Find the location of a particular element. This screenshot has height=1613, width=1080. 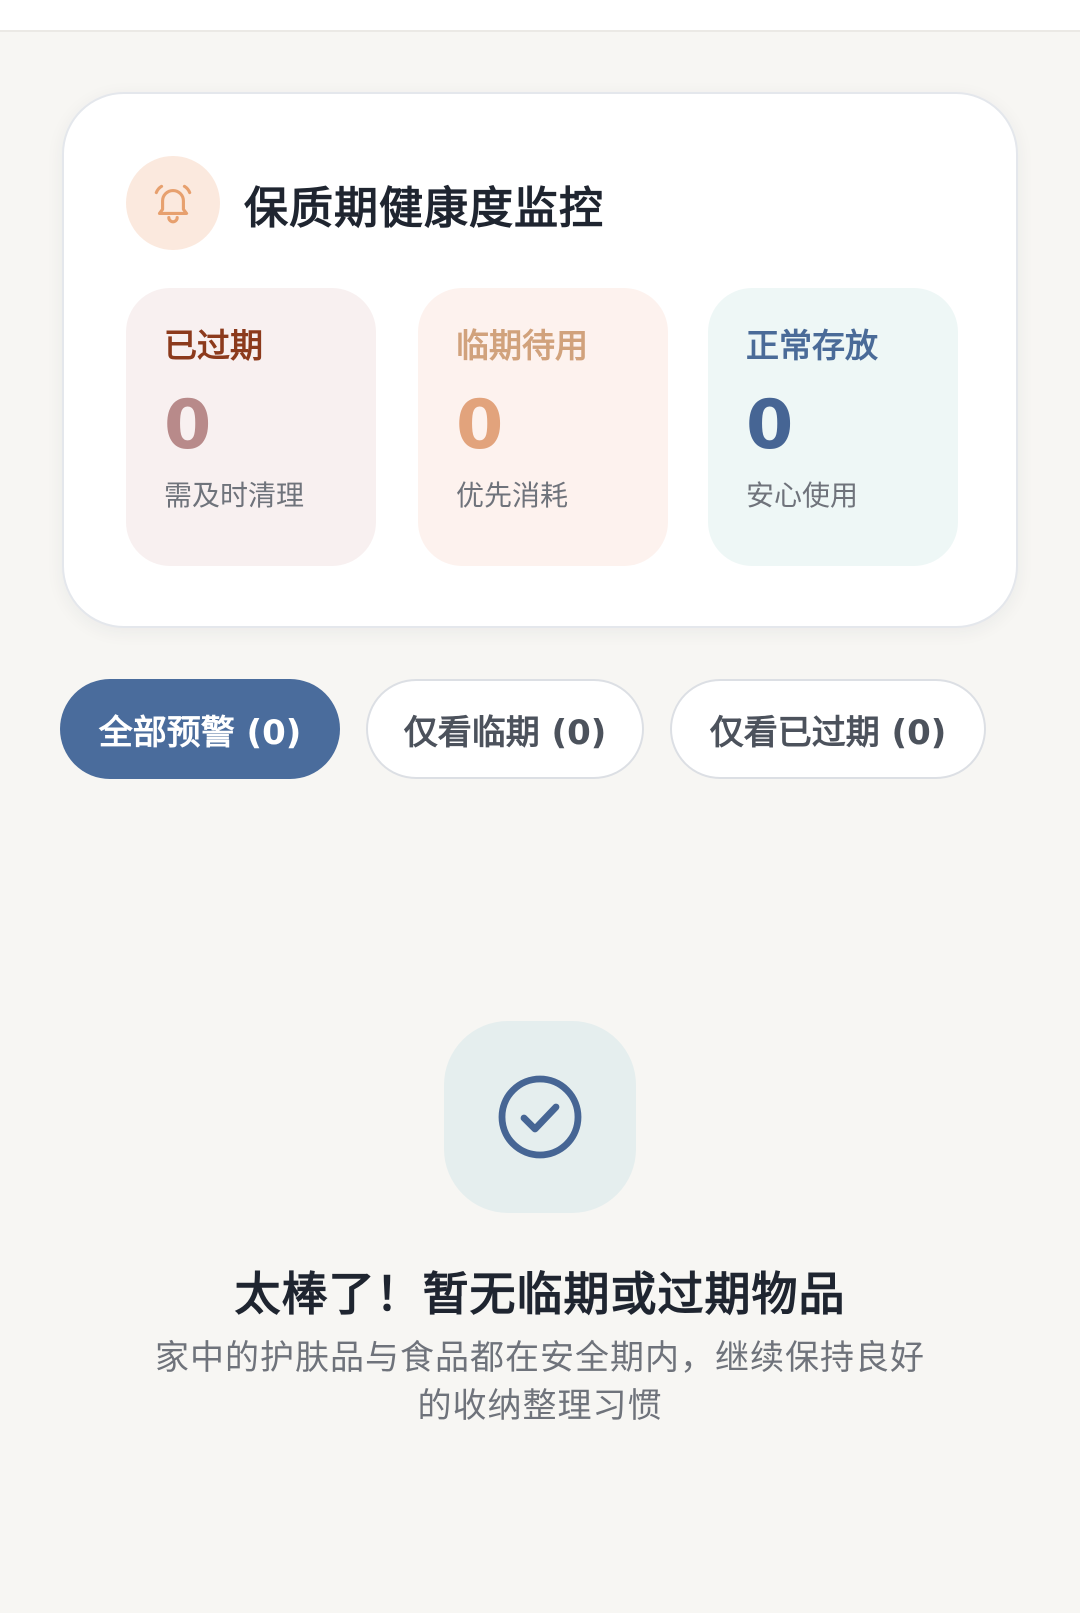

card-title: 保质期健康度监控 is located at coordinates (424, 208).